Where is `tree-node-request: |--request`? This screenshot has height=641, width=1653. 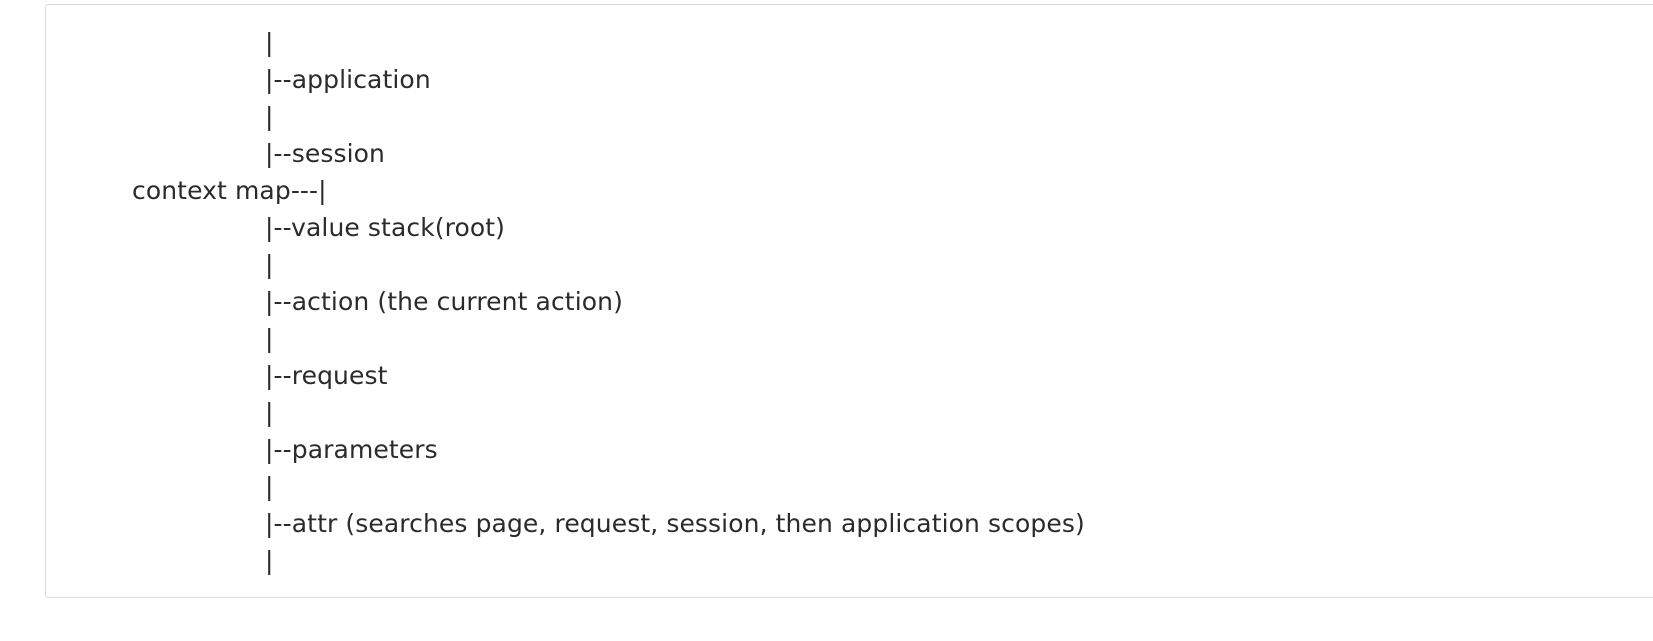 tree-node-request: |--request is located at coordinates (326, 375).